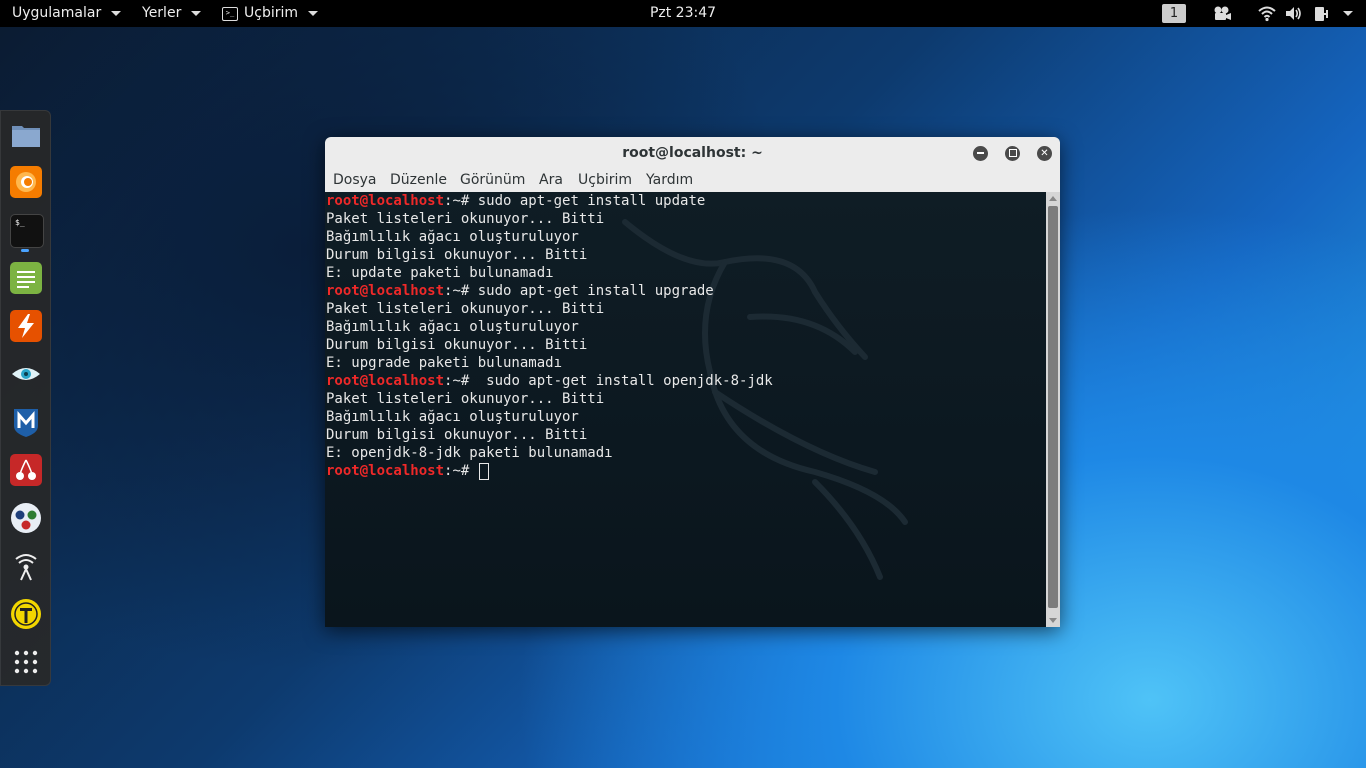  Describe the element at coordinates (1348, 13) in the screenshot. I see `system-menu-chevron-icon` at that location.